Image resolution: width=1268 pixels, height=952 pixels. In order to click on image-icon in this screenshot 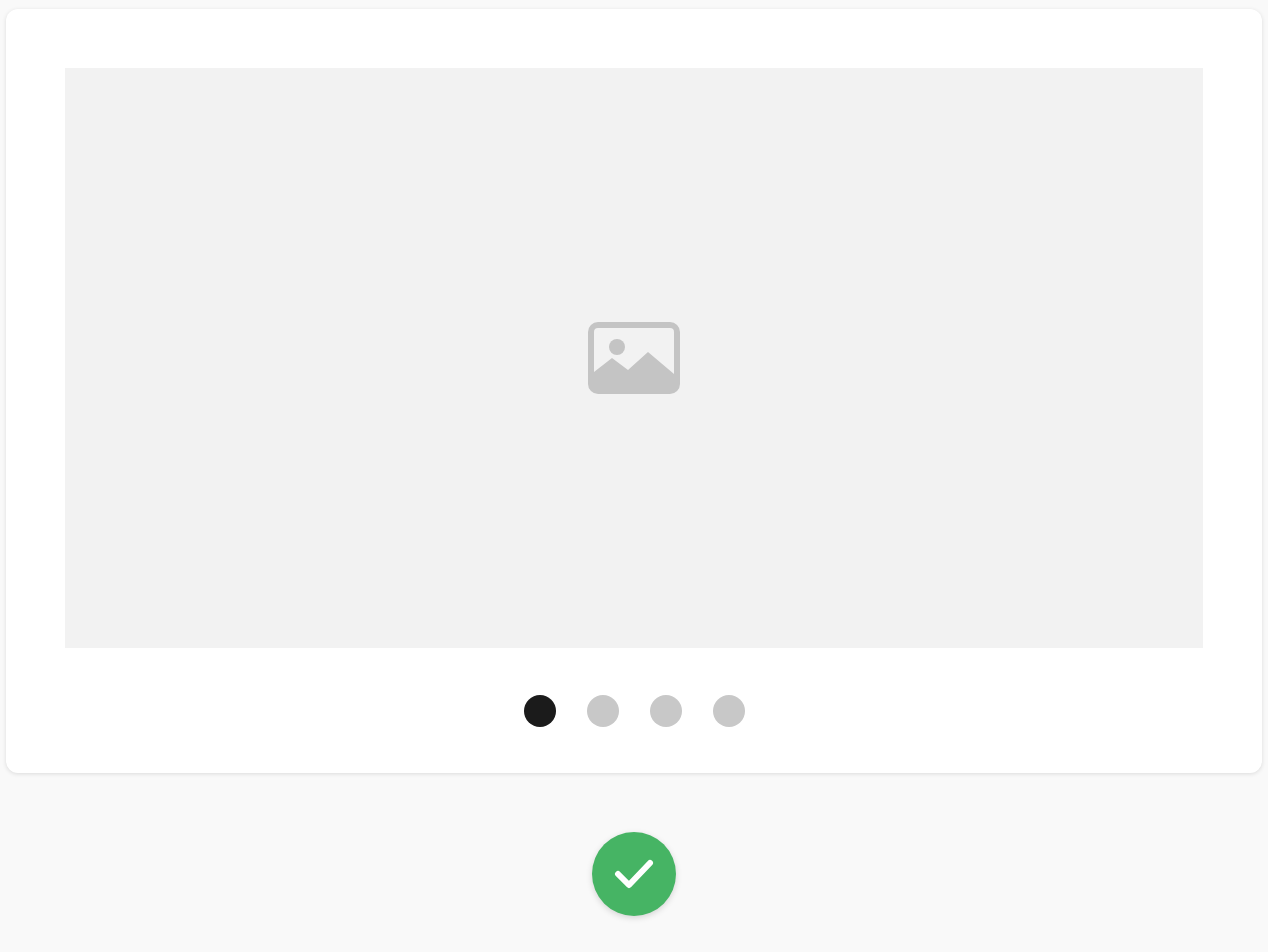, I will do `click(634, 358)`.